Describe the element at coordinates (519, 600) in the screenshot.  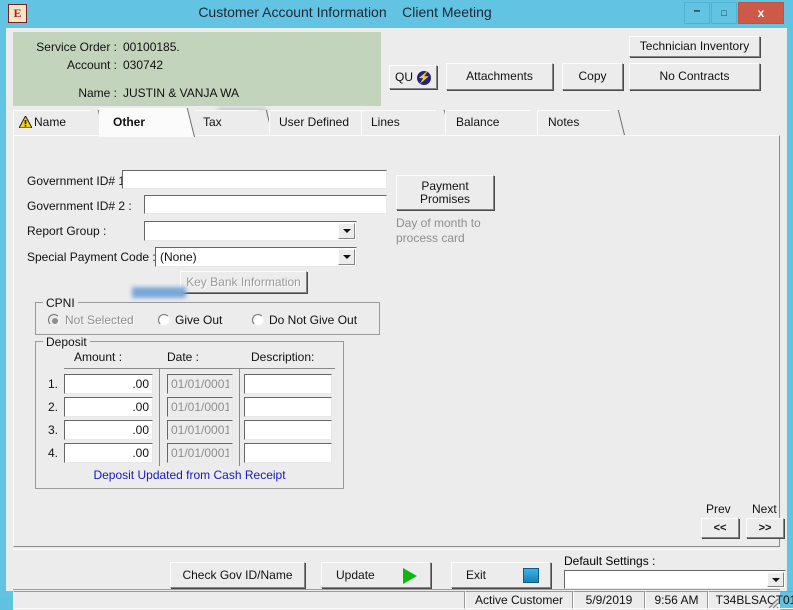
I see `status-customer-state: Active Customer` at that location.